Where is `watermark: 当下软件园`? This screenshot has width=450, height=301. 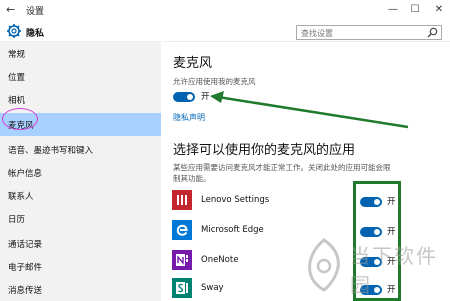 watermark: 当下软件园 is located at coordinates (375, 267).